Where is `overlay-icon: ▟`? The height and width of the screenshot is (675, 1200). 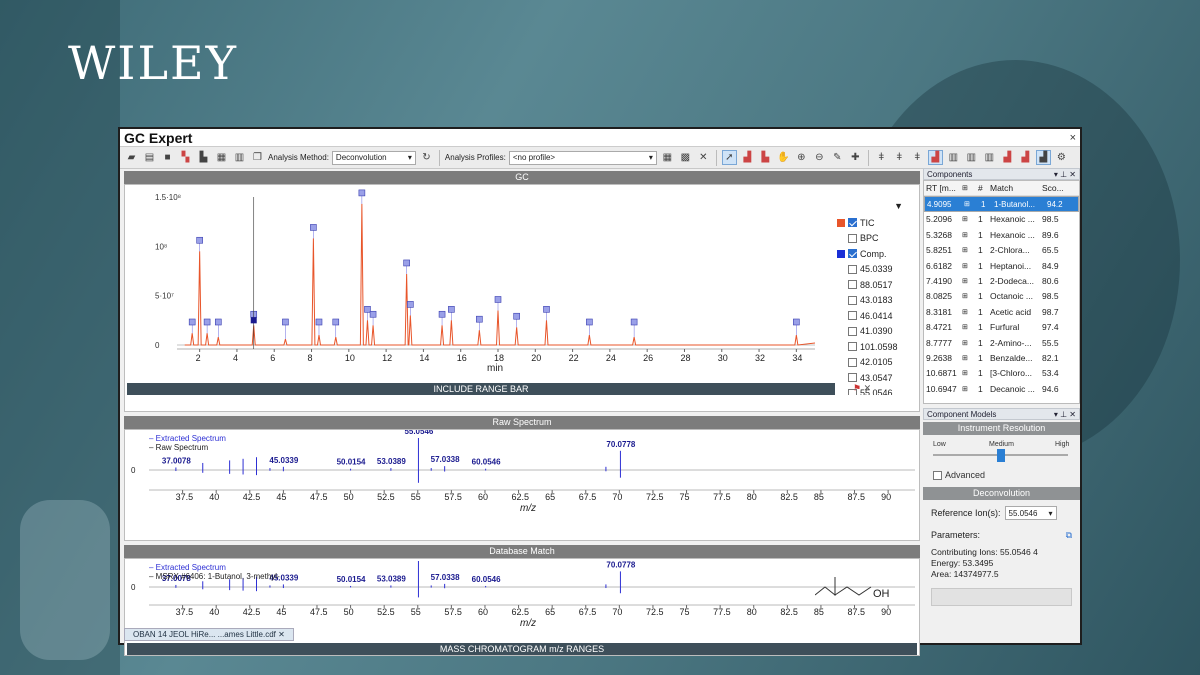
overlay-icon: ▟ is located at coordinates (935, 157).